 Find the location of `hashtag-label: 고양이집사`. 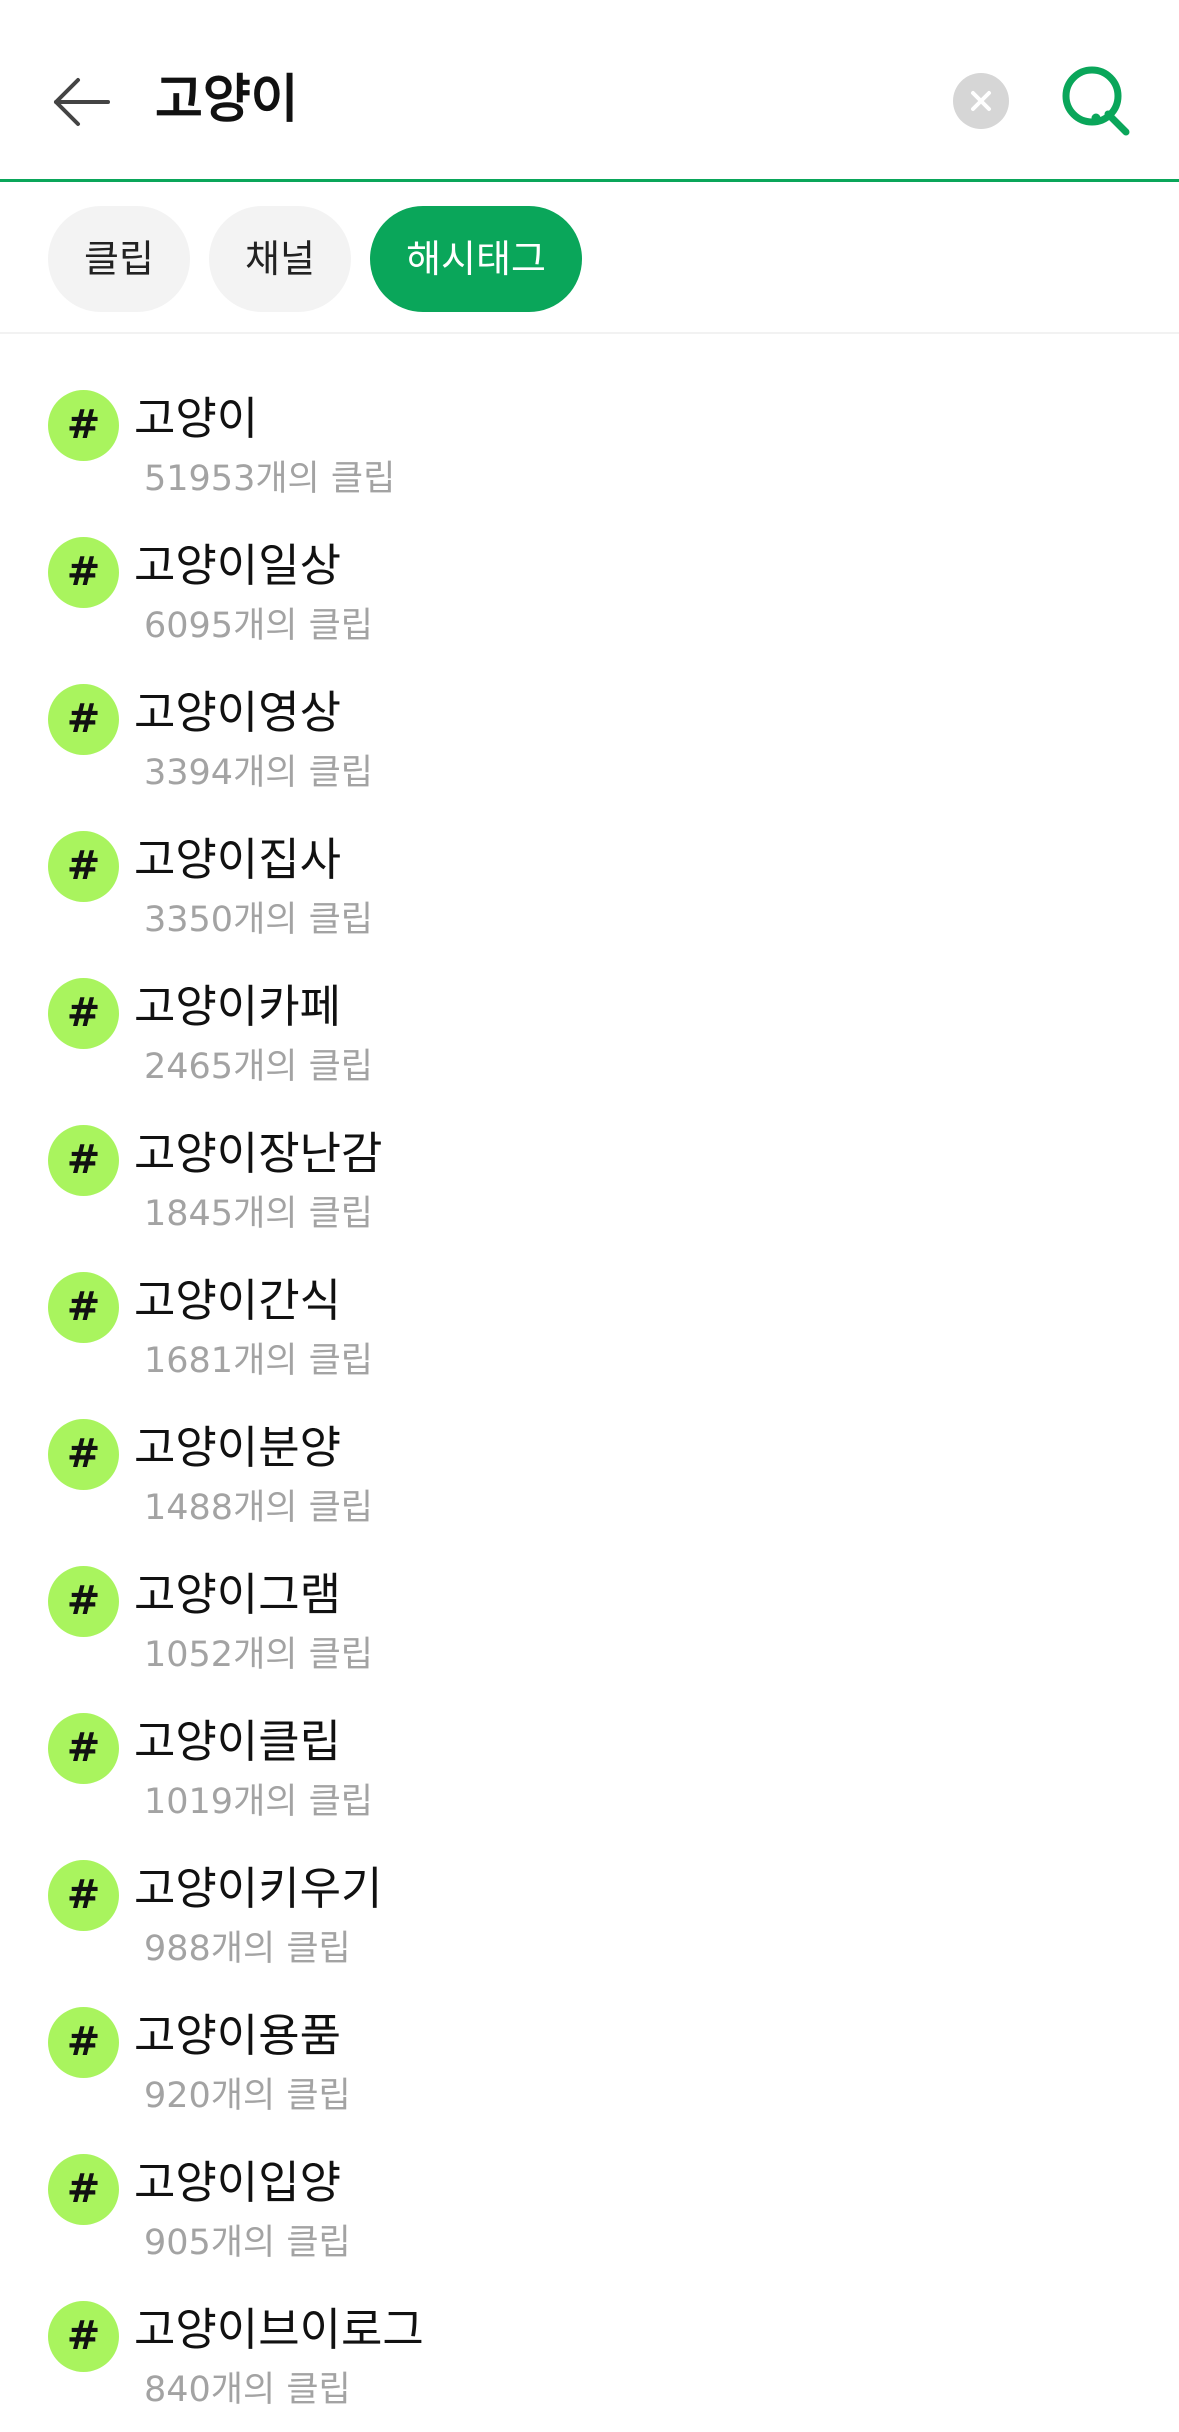

hashtag-label: 고양이집사 is located at coordinates (238, 859).